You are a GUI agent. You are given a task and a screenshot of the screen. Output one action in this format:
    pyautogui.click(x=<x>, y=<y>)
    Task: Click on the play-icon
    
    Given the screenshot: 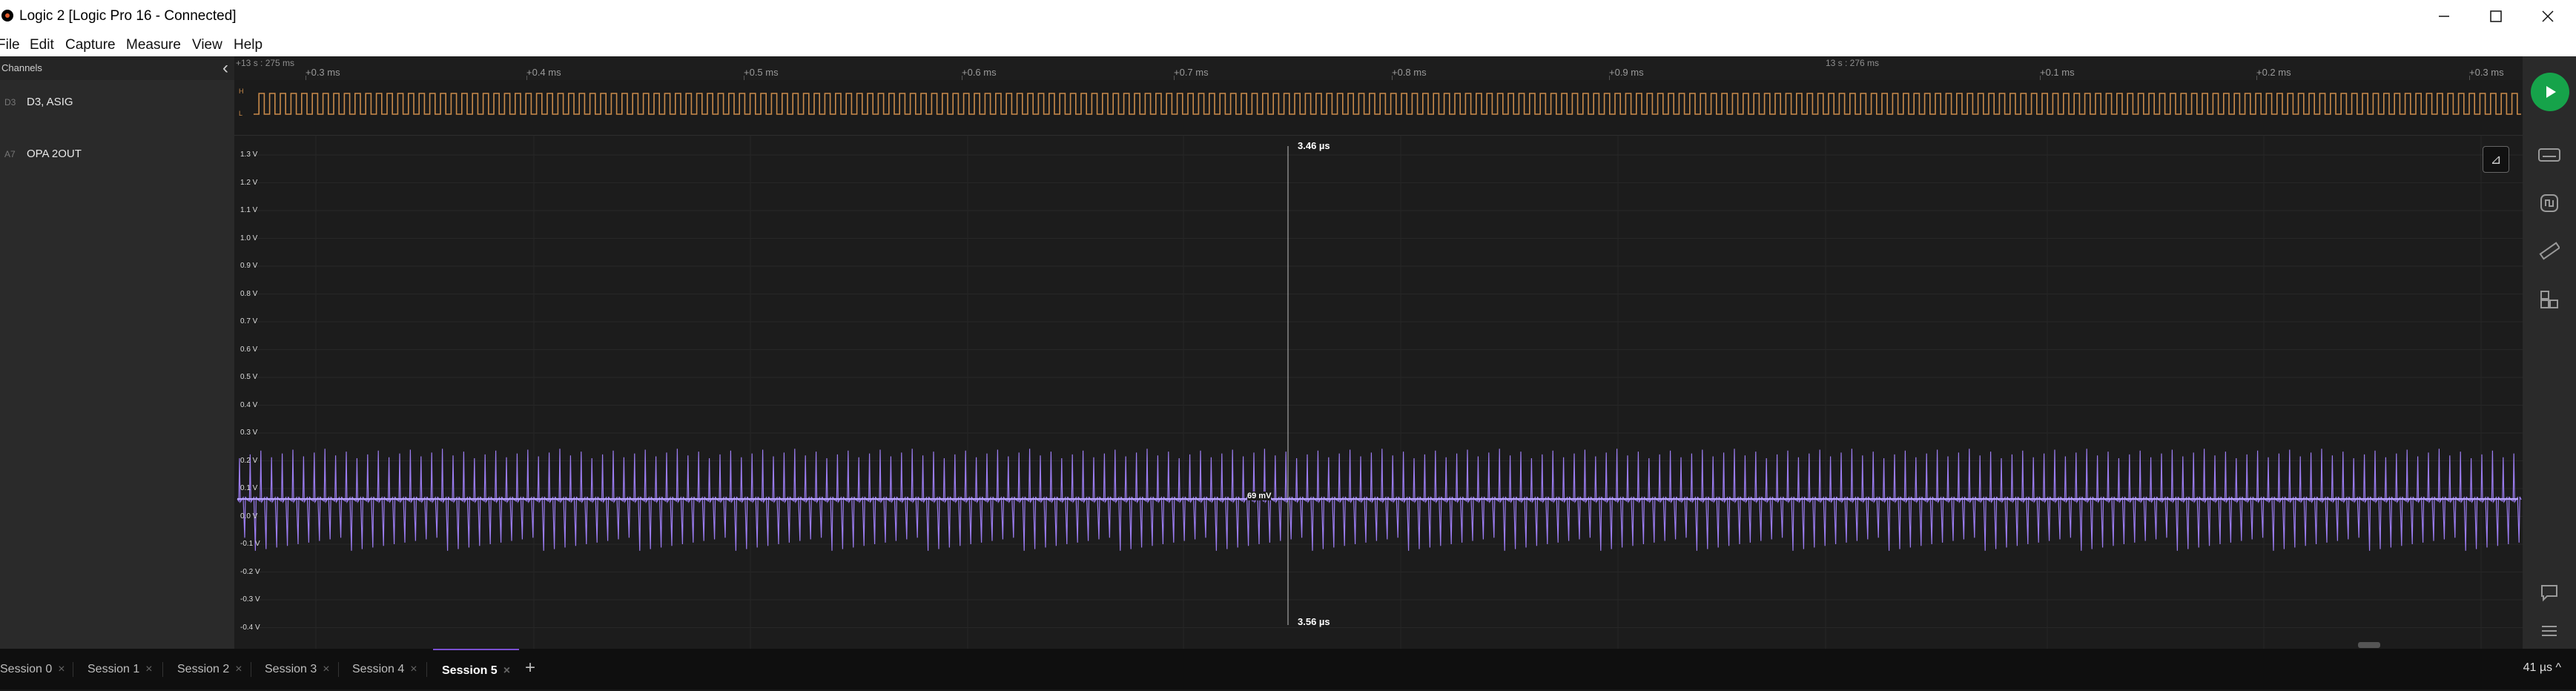 What is the action you would take?
    pyautogui.click(x=2551, y=92)
    